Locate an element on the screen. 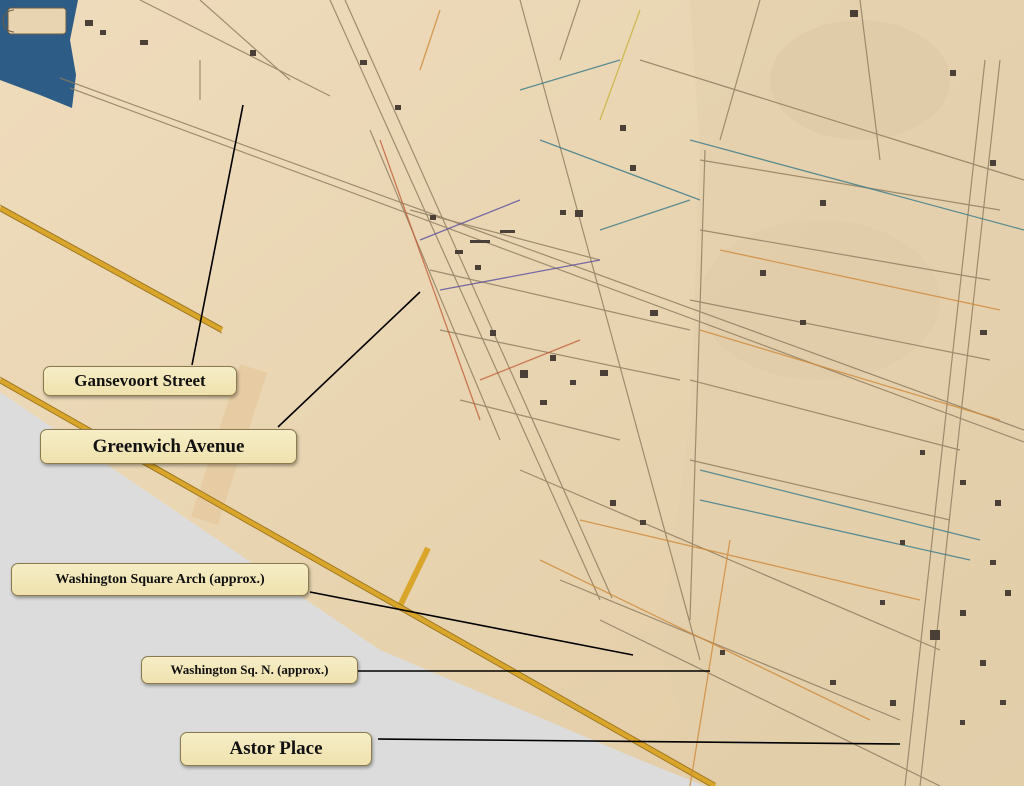 This screenshot has width=1024, height=786. label-gansevoort-street: Gansevoort Street is located at coordinates (140, 381).